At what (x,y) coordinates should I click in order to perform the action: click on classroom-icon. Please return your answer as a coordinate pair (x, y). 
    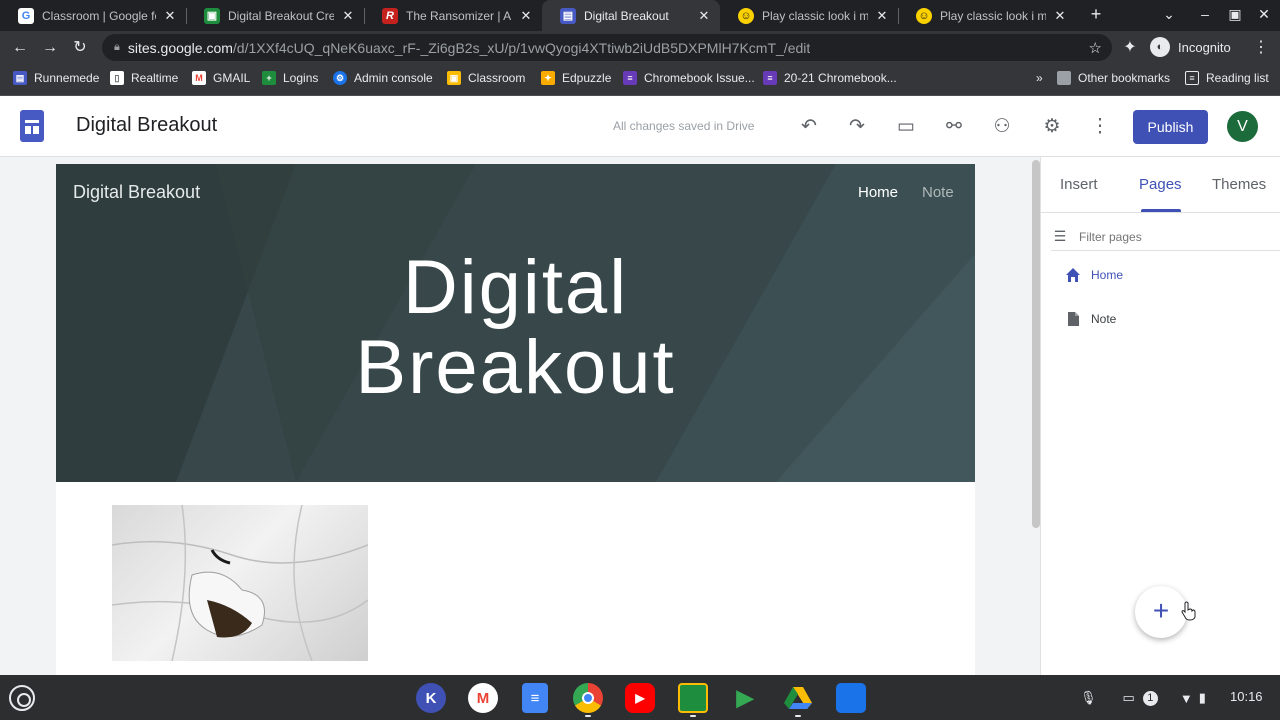
    Looking at the image, I should click on (693, 698).